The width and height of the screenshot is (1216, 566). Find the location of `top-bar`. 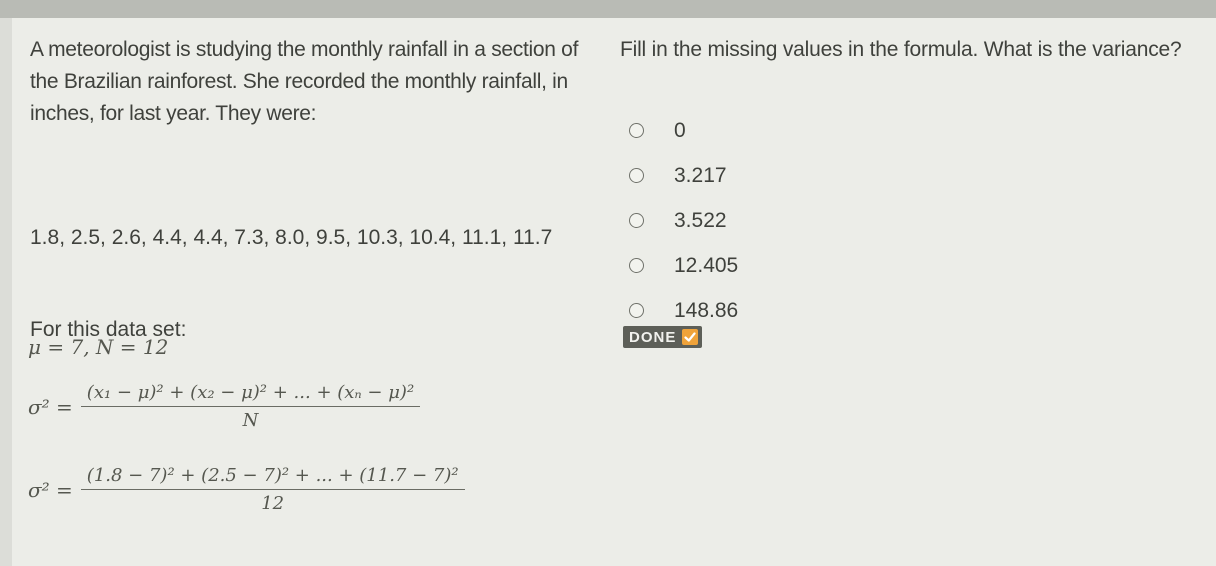

top-bar is located at coordinates (608, 9).